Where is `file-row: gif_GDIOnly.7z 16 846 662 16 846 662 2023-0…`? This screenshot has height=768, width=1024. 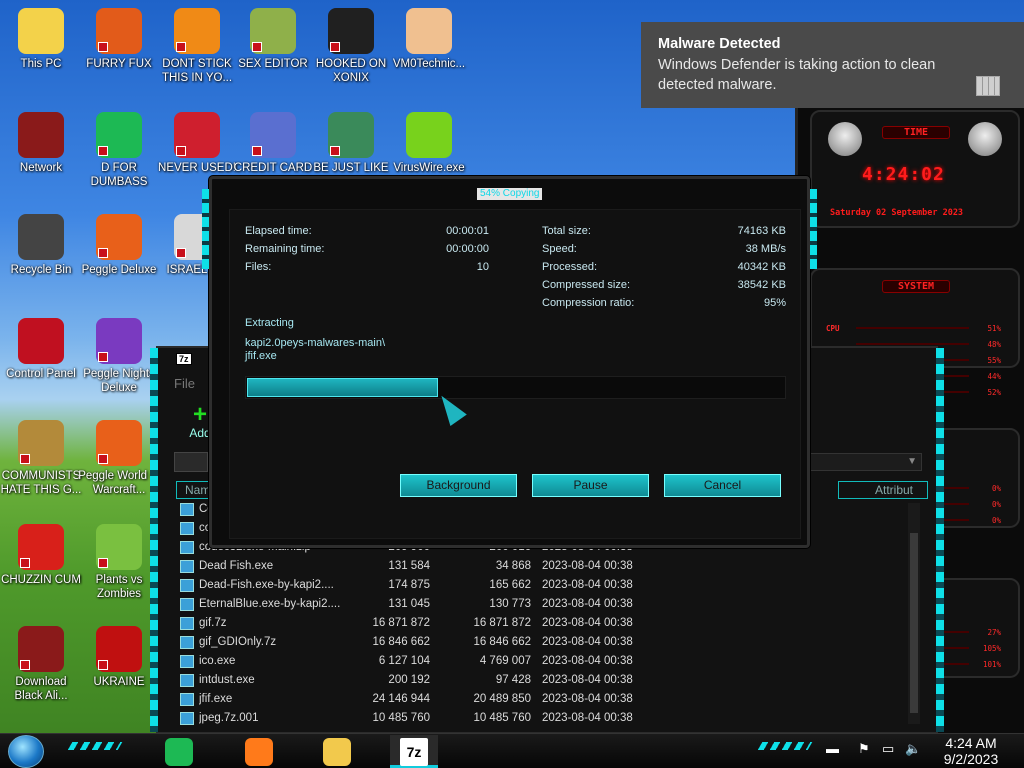
file-row: gif_GDIOnly.7z 16 846 662 16 846 662 2023-0… is located at coordinates (528, 642).